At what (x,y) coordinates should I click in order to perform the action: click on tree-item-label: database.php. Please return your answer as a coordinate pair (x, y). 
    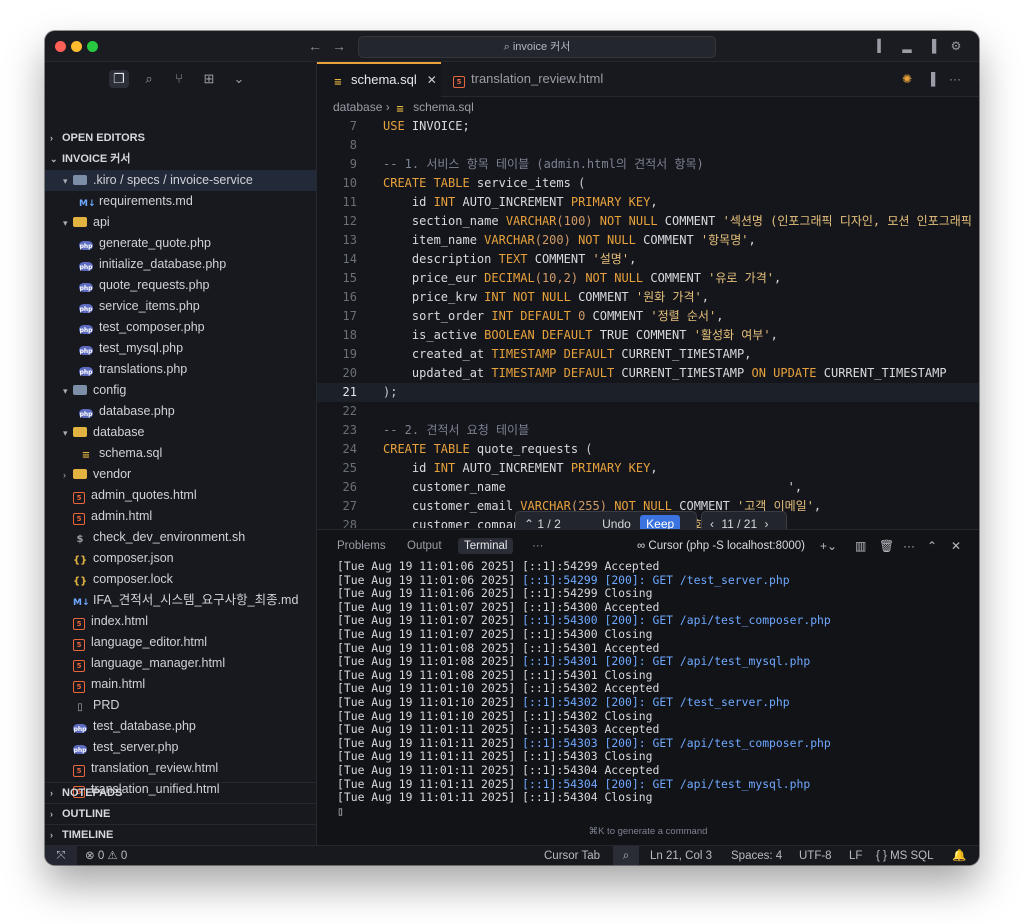
    Looking at the image, I should click on (137, 411).